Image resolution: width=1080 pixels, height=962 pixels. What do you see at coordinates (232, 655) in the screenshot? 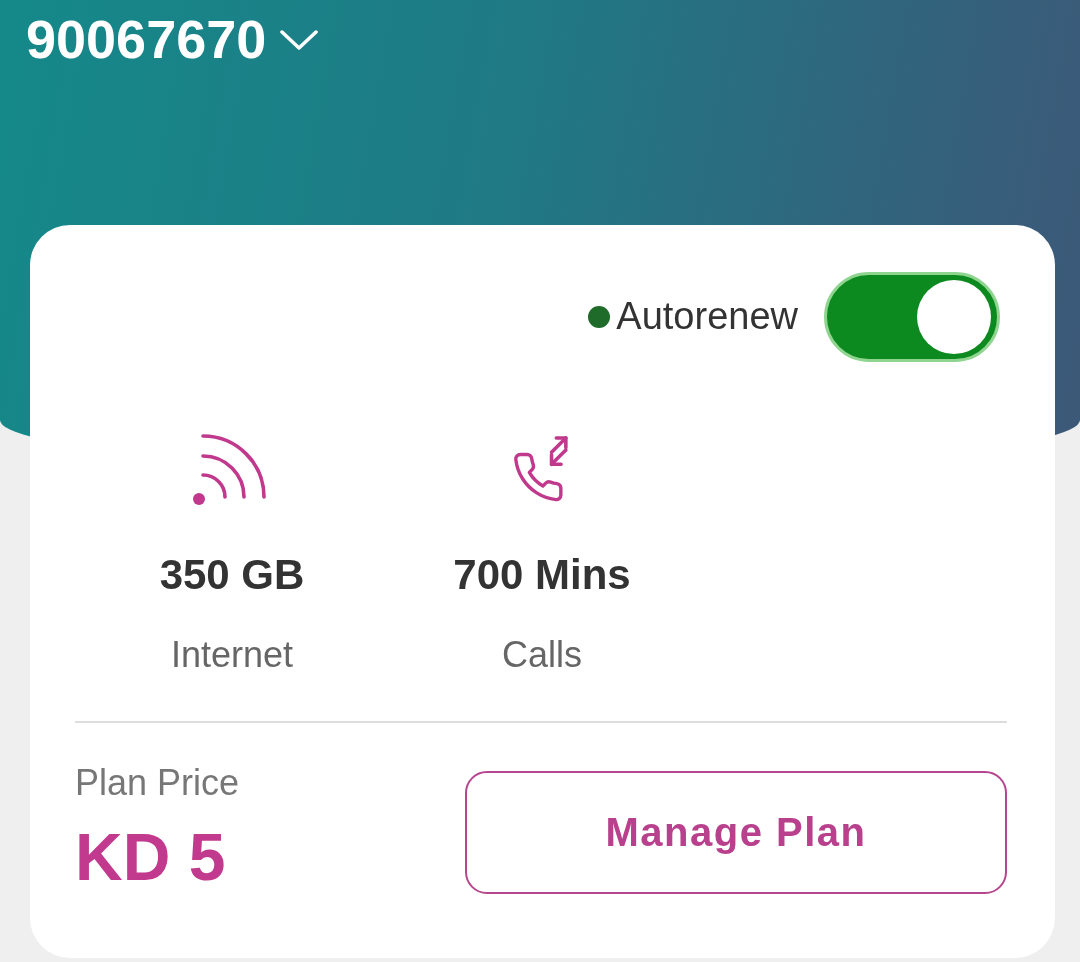
I see `allowance-label: Internet` at bounding box center [232, 655].